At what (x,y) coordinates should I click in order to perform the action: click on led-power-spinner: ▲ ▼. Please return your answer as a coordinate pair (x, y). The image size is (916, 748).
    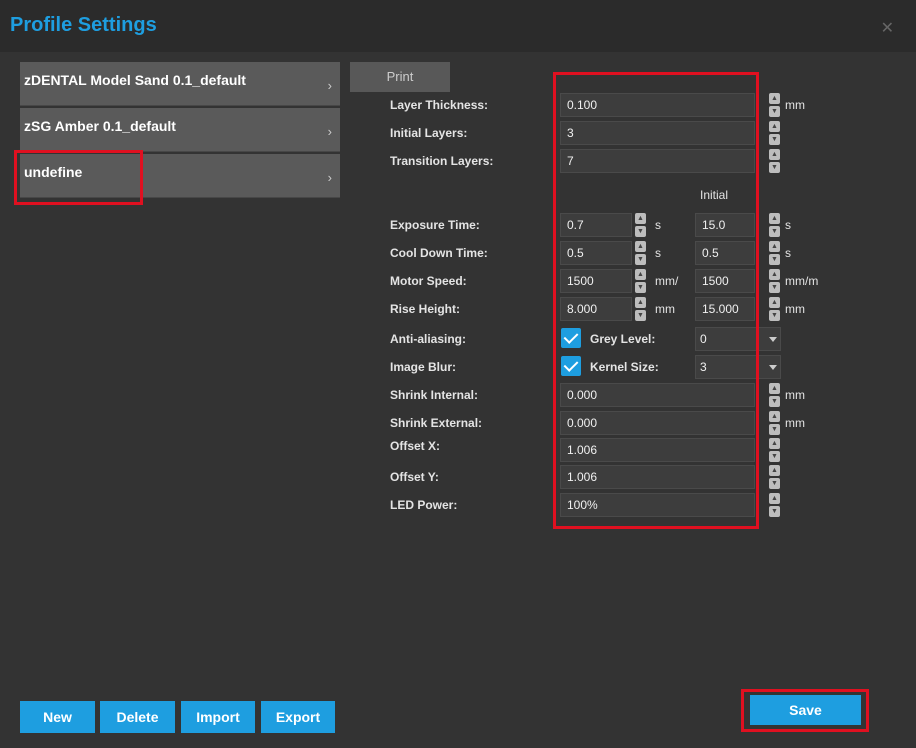
    Looking at the image, I should click on (774, 505).